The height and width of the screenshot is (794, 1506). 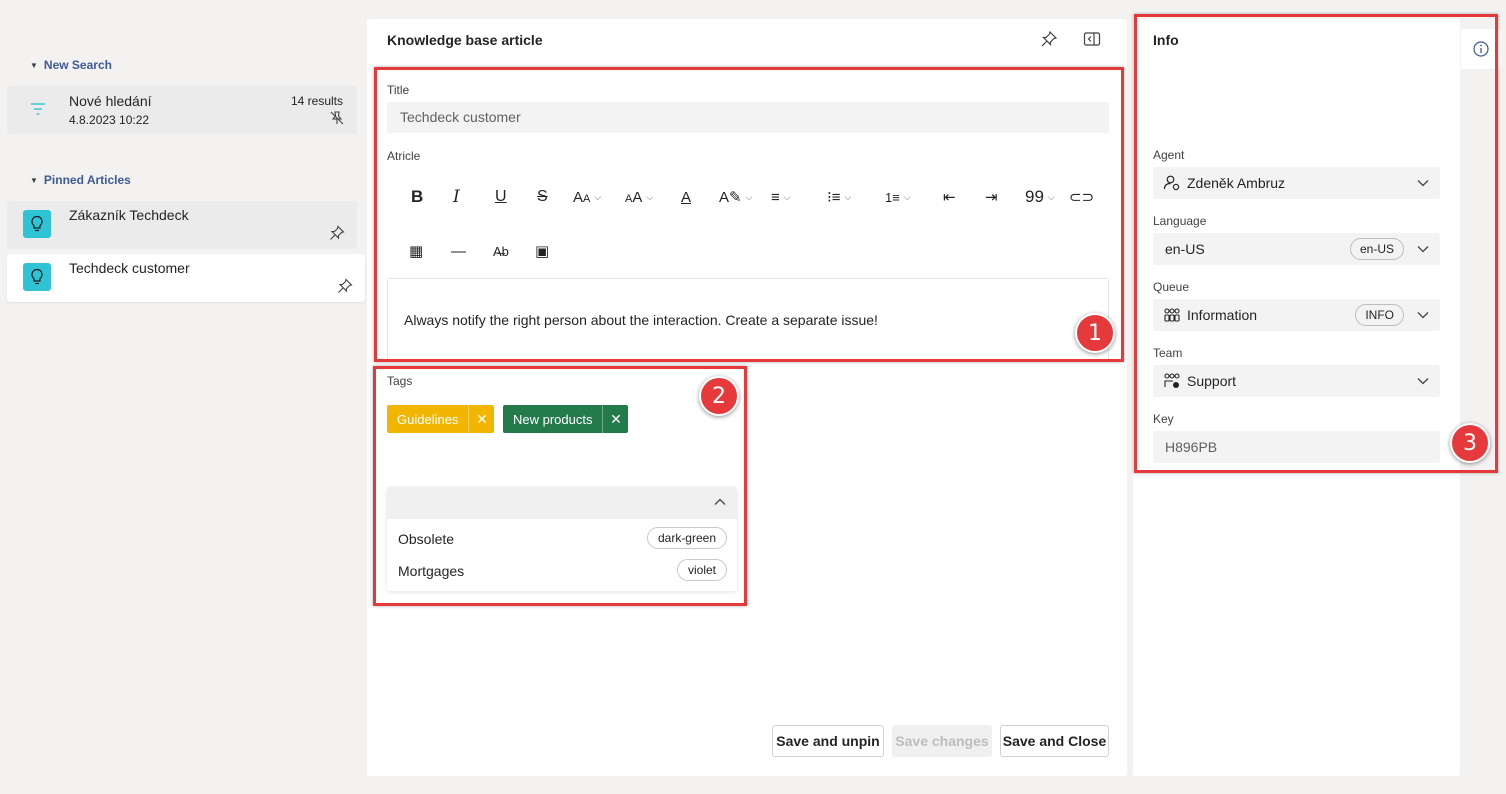 What do you see at coordinates (38, 109) in the screenshot?
I see `filter-icon` at bounding box center [38, 109].